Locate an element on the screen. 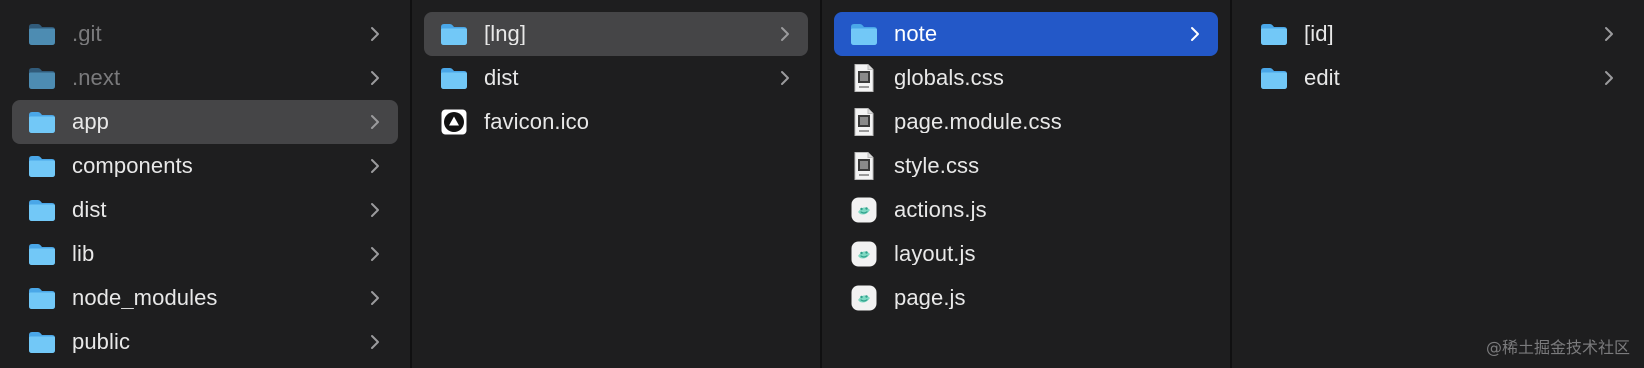  file-row-label: actions.js is located at coordinates (940, 210).